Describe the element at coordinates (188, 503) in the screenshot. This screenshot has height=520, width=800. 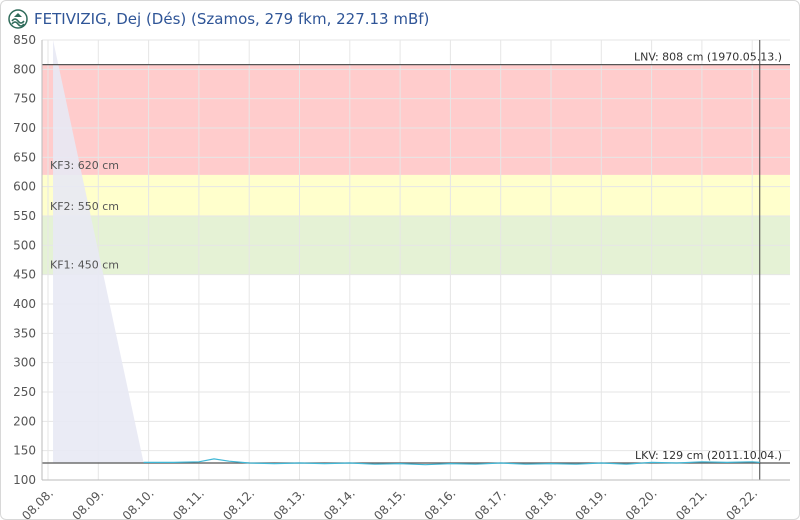
I see `x-tick-label: 08.11.` at that location.